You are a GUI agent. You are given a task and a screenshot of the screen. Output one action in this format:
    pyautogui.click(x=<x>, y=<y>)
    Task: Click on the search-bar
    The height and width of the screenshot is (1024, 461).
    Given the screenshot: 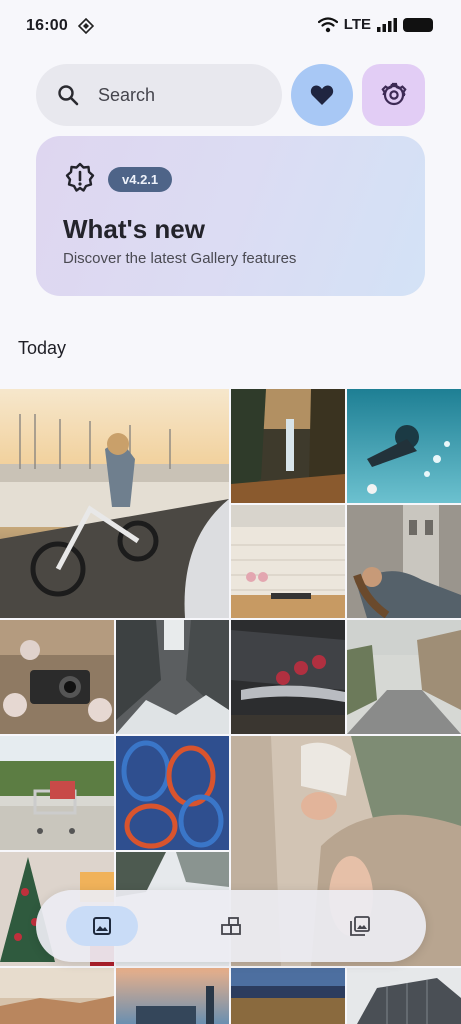 What is the action you would take?
    pyautogui.click(x=159, y=95)
    